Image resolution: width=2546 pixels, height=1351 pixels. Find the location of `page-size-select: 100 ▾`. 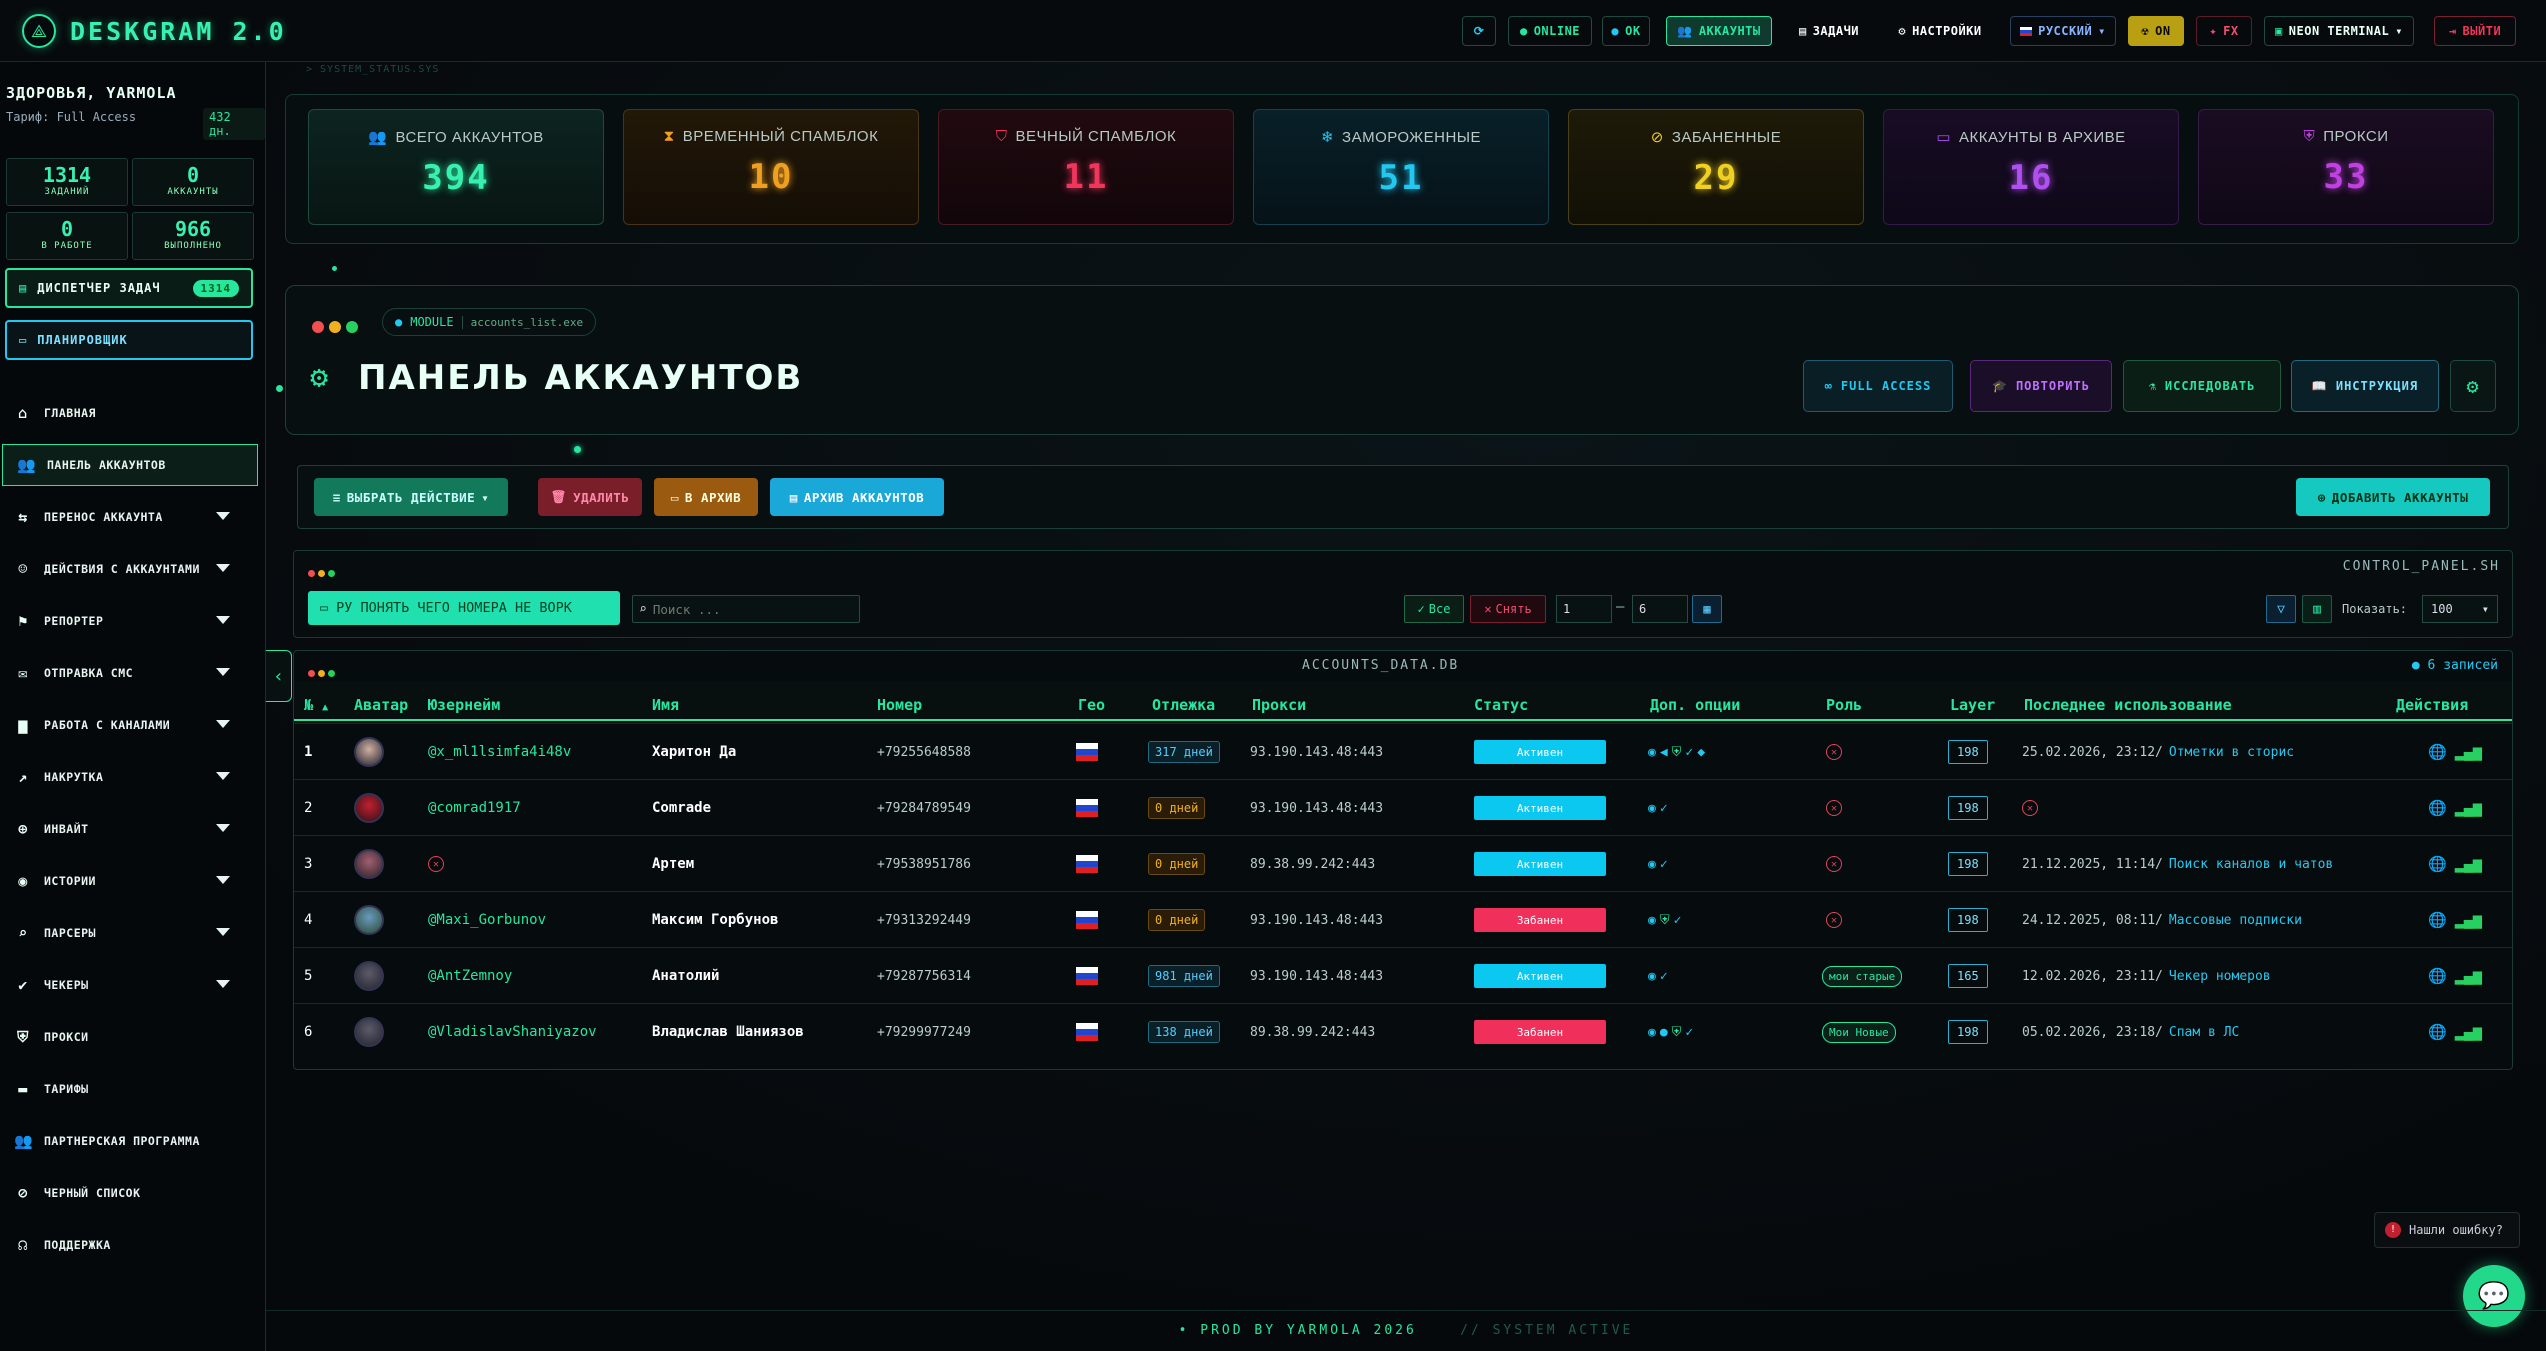

page-size-select: 100 ▾ is located at coordinates (2460, 609).